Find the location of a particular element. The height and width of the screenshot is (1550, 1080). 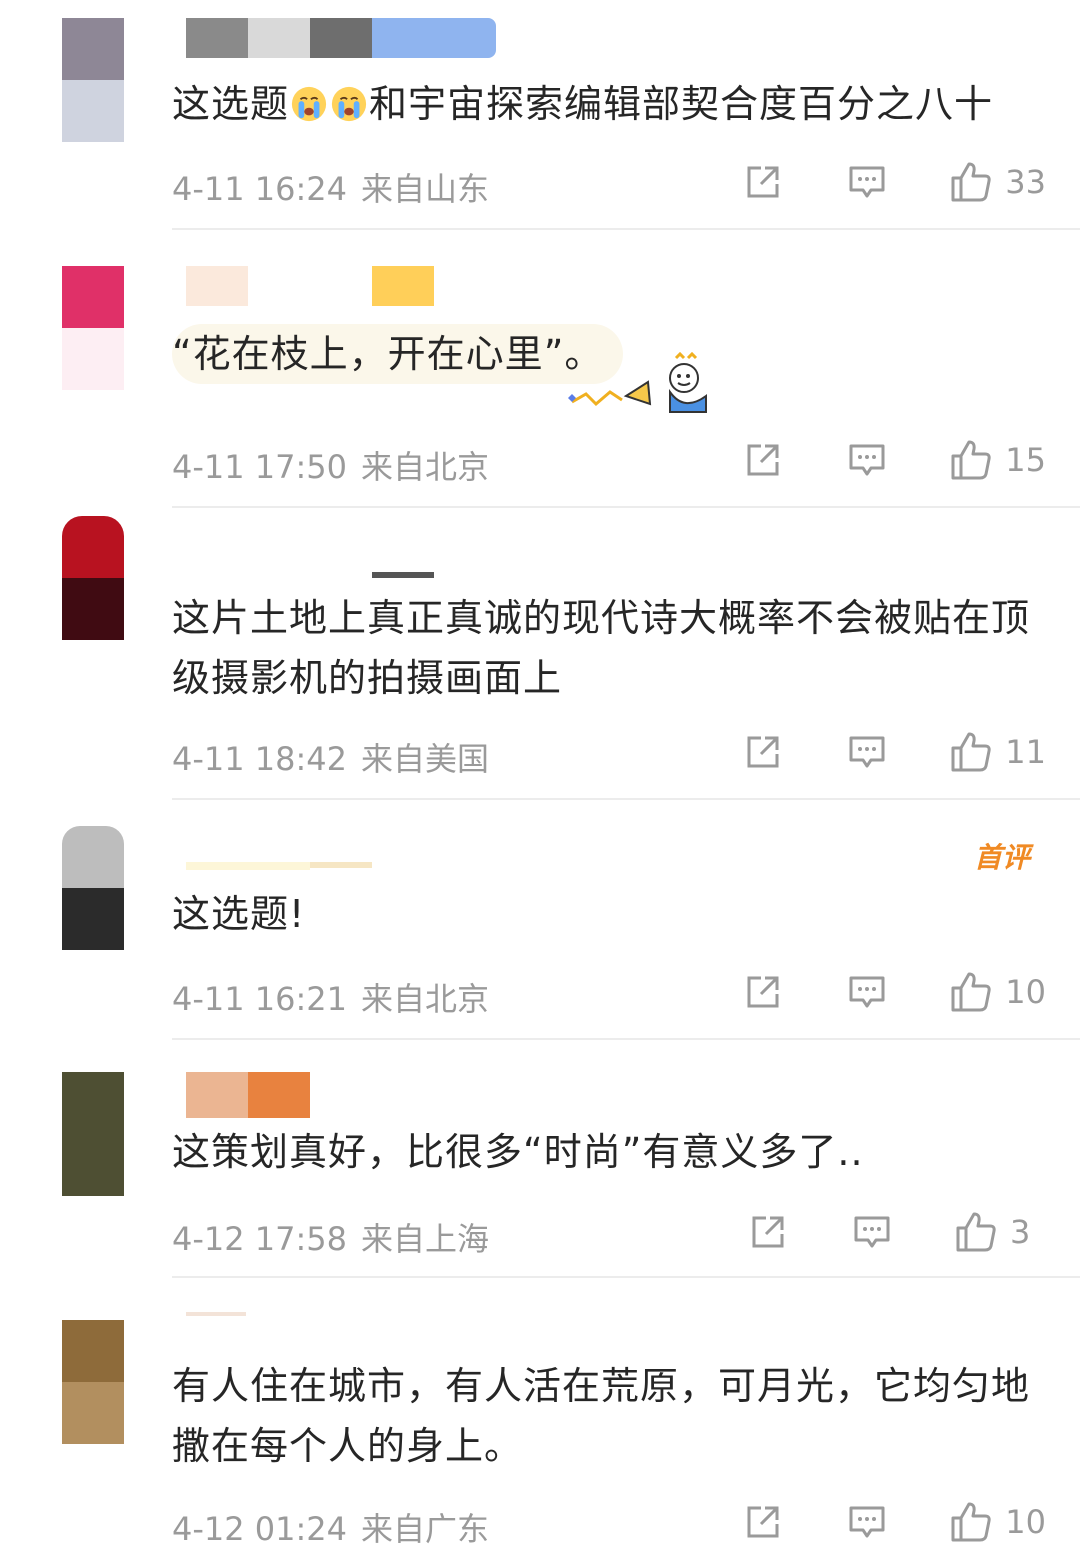

comment-text: 这选题 和宇宙探索编辑部契合度百分之八十 is located at coordinates (583, 104).